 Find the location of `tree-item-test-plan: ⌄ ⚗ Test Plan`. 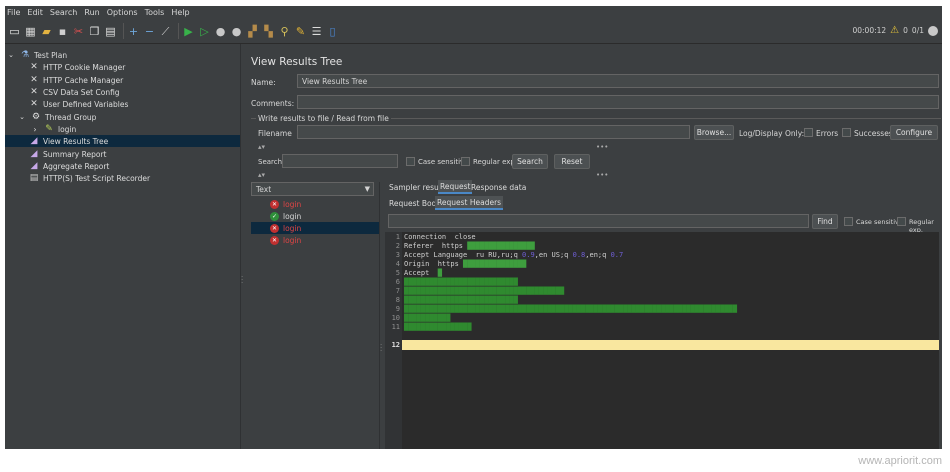

tree-item-test-plan: ⌄ ⚗ Test Plan is located at coordinates (36, 55).